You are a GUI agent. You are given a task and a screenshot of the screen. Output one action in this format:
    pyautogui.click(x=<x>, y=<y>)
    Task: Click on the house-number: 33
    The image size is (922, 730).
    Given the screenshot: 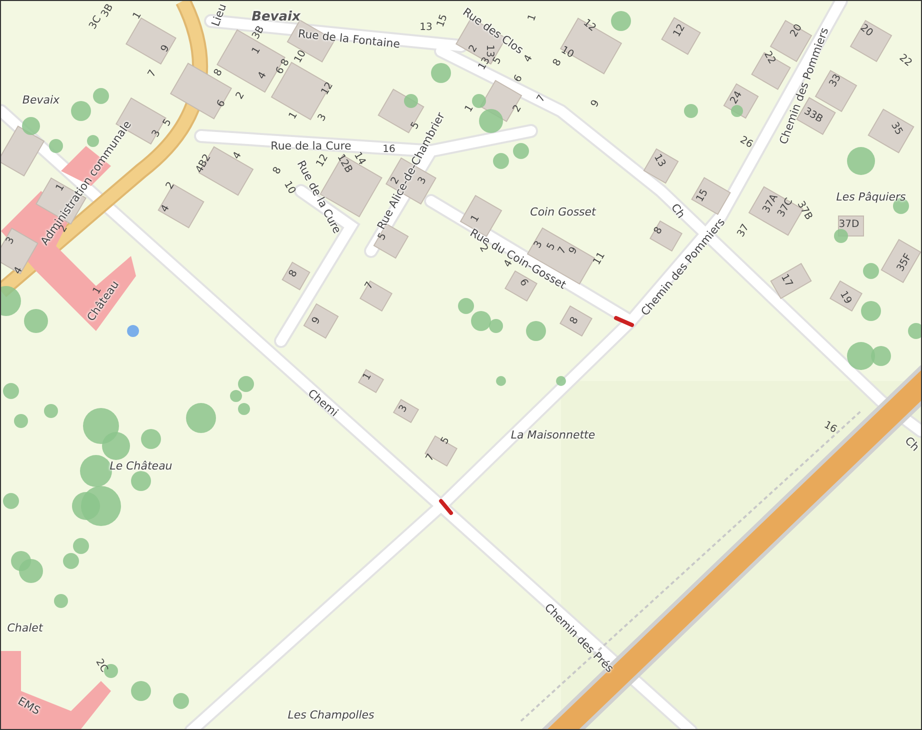 What is the action you would take?
    pyautogui.click(x=836, y=81)
    